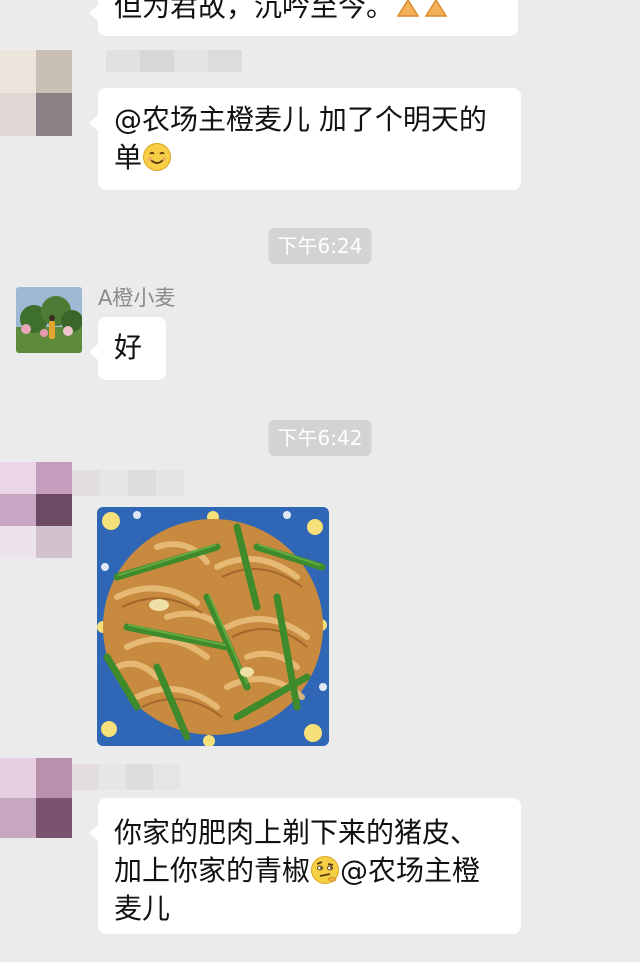  I want to click on message-bubble: 你家的肥肉上剃下来的猪皮、 加上你家的青椒 @农场主橙 麦儿, so click(305, 866).